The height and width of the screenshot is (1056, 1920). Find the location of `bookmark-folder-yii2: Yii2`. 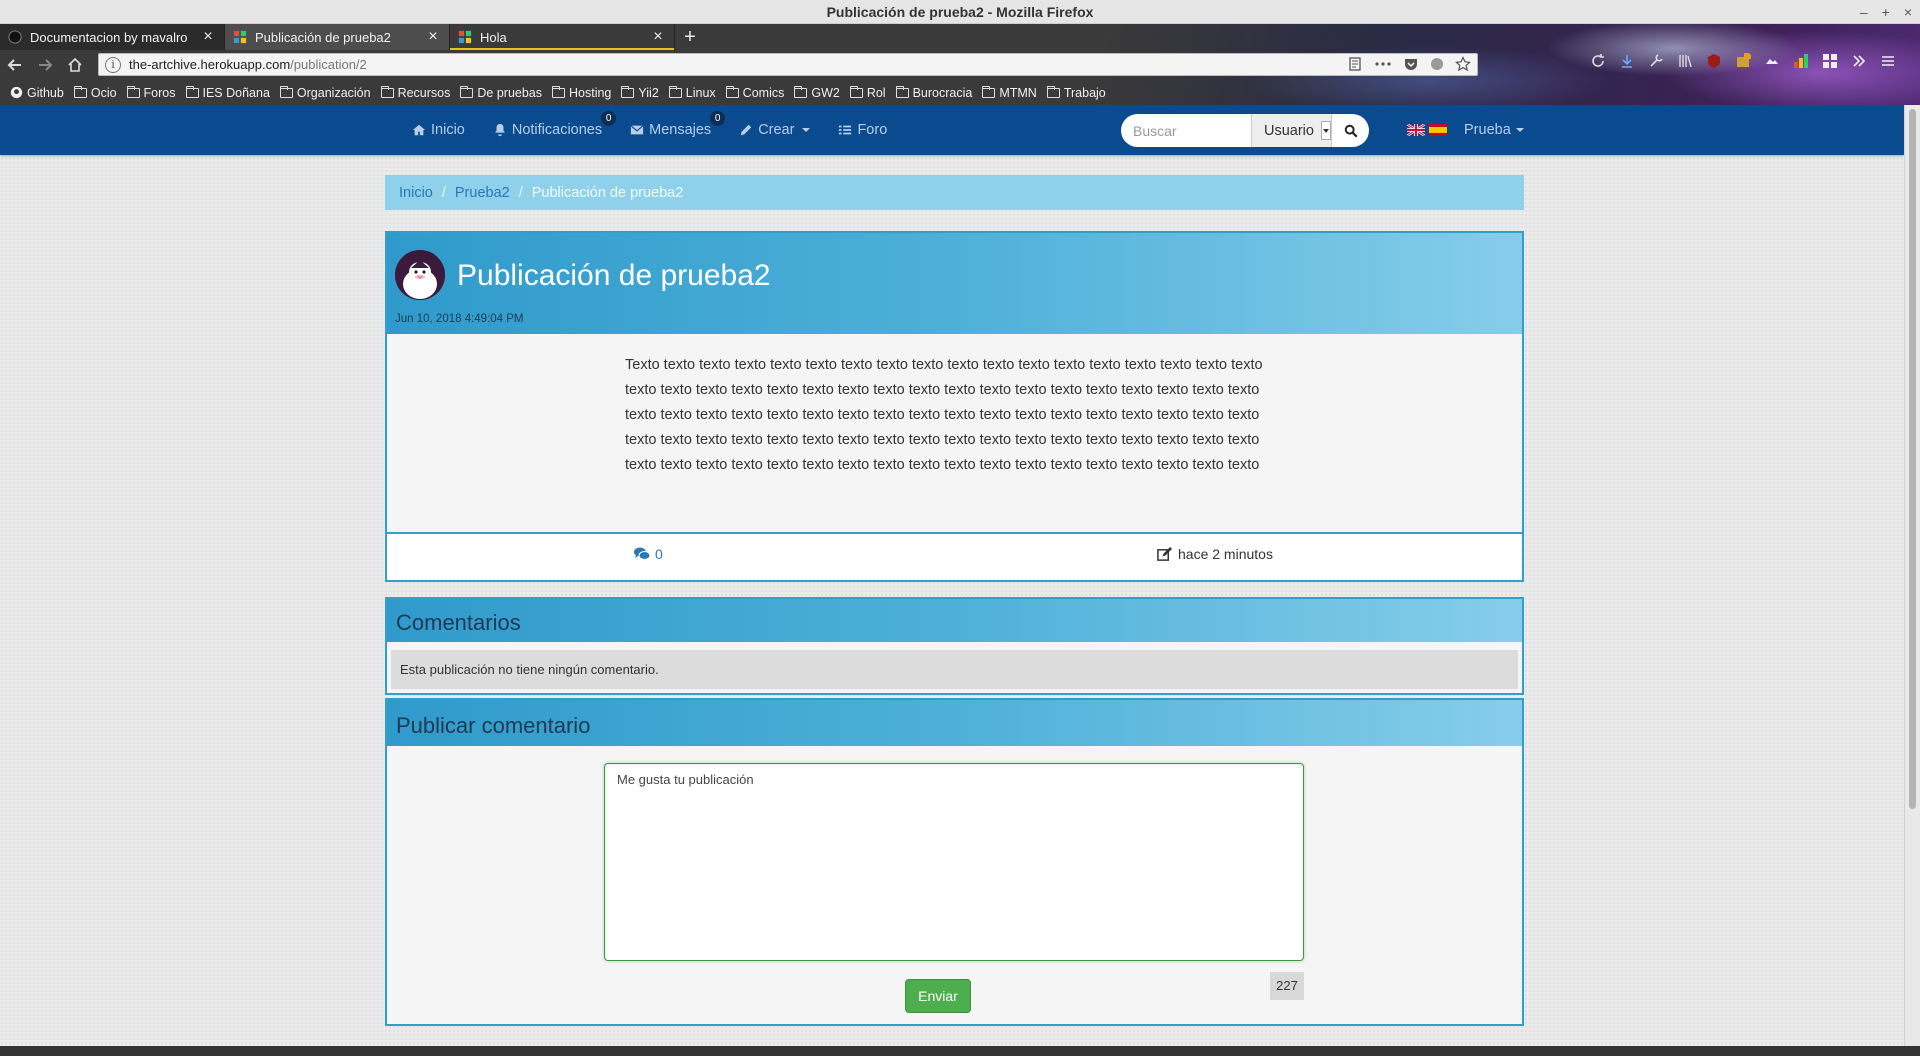

bookmark-folder-yii2: Yii2 is located at coordinates (640, 92).